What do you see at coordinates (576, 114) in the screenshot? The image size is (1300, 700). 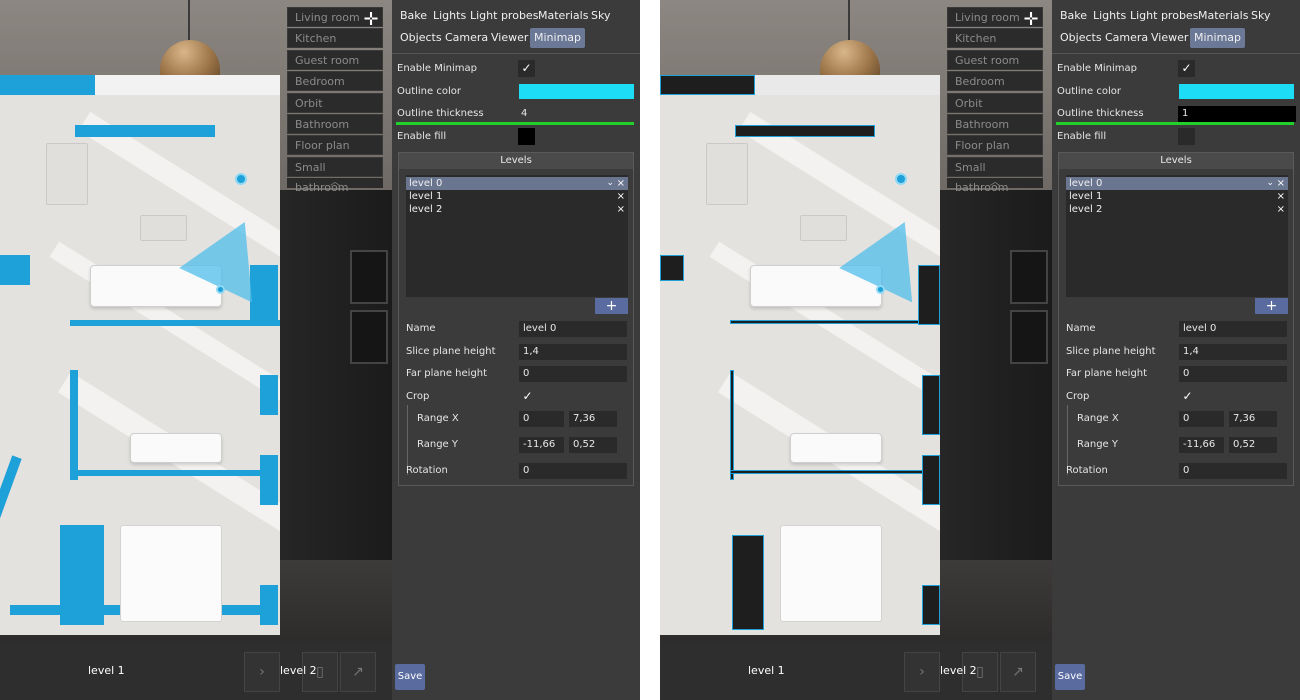 I see `outline-thickness-input: 4` at bounding box center [576, 114].